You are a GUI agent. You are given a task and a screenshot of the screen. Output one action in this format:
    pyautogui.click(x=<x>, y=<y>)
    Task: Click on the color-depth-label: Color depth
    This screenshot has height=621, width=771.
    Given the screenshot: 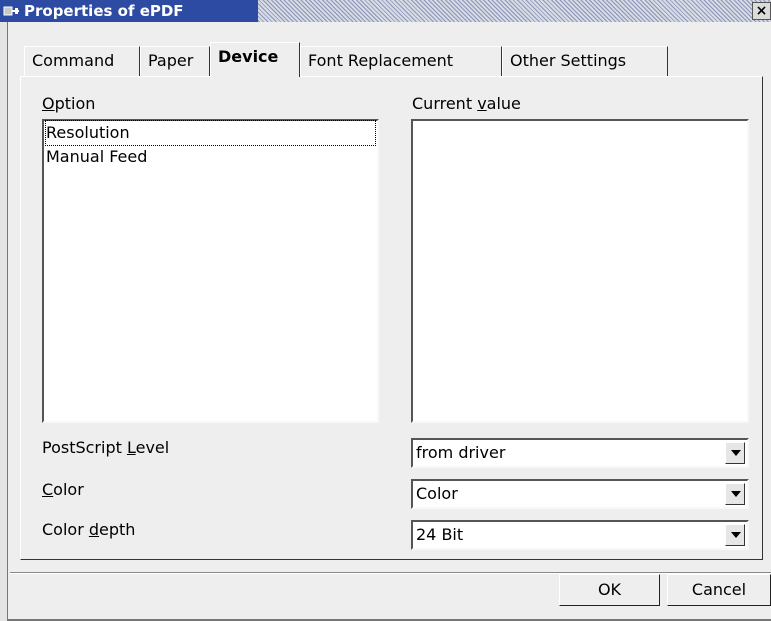 What is the action you would take?
    pyautogui.click(x=89, y=529)
    